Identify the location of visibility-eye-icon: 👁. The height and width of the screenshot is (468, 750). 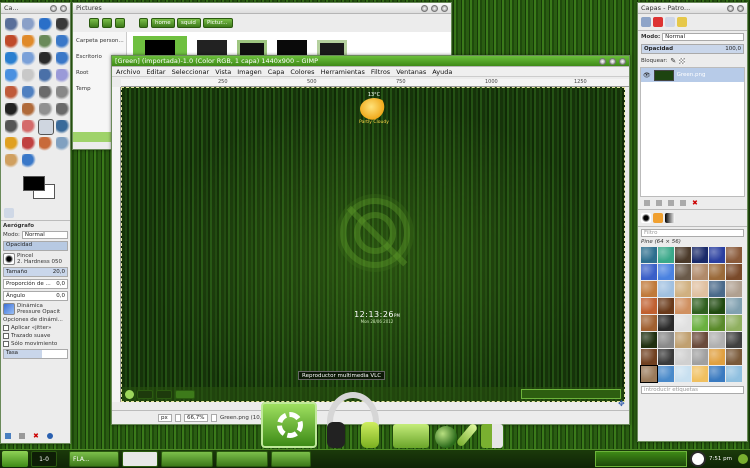
(647, 75).